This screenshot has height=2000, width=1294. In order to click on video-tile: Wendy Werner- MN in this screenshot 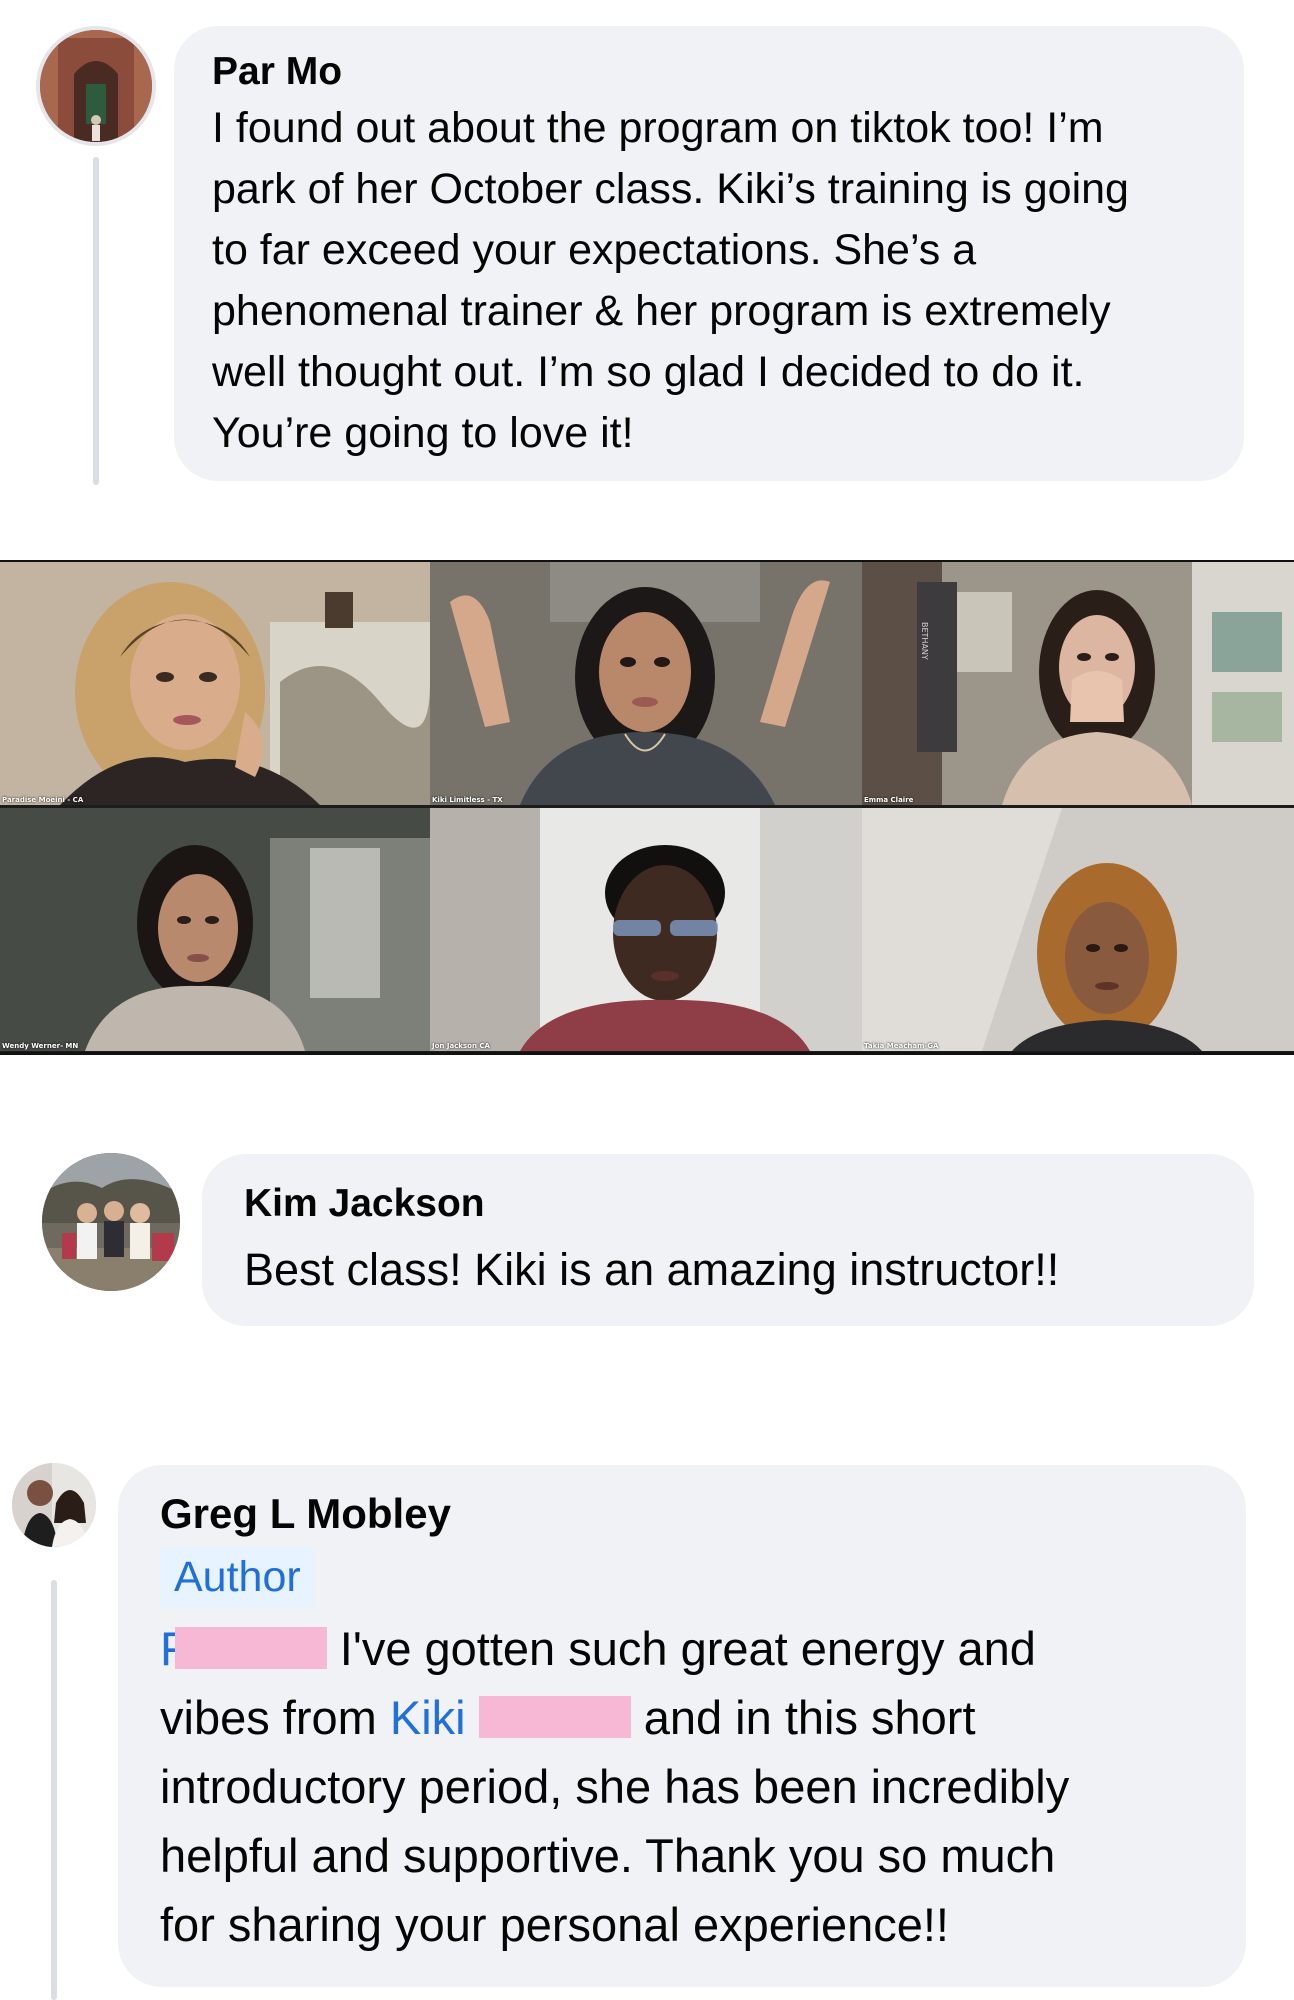, I will do `click(215, 929)`.